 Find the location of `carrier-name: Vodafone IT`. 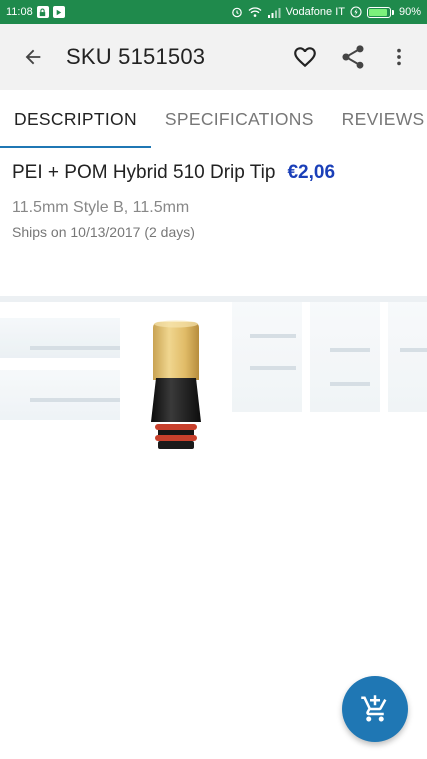

carrier-name: Vodafone IT is located at coordinates (315, 12).